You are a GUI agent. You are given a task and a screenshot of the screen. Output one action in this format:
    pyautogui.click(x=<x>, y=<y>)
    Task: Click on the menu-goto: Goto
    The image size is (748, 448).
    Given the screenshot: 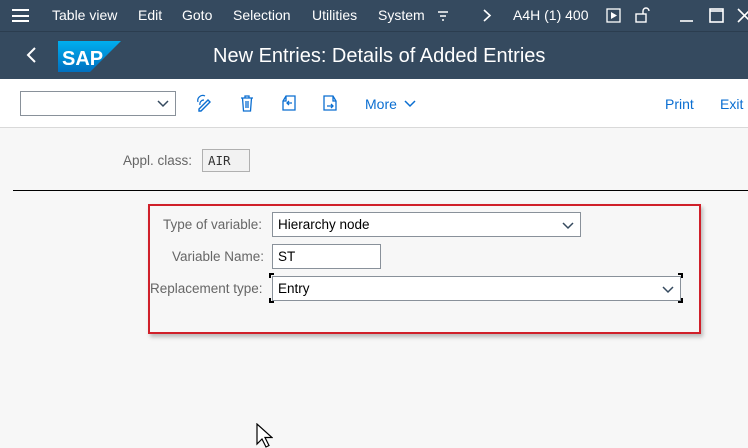 What is the action you would take?
    pyautogui.click(x=197, y=15)
    